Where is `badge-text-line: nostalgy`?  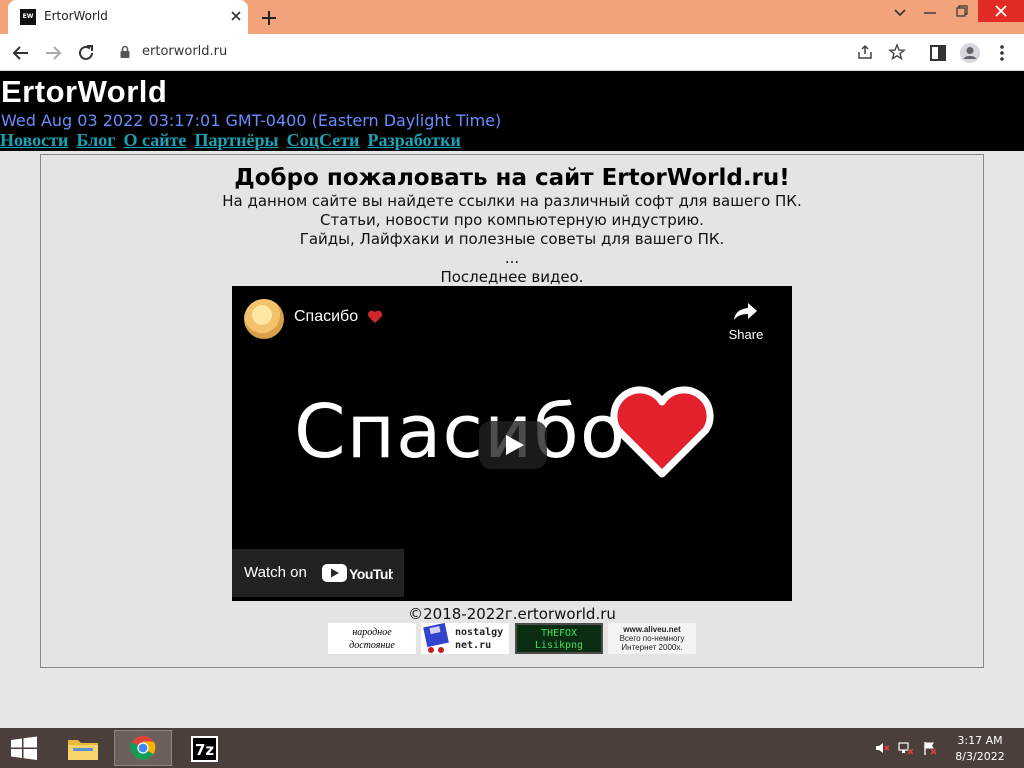
badge-text-line: nostalgy is located at coordinates (479, 632).